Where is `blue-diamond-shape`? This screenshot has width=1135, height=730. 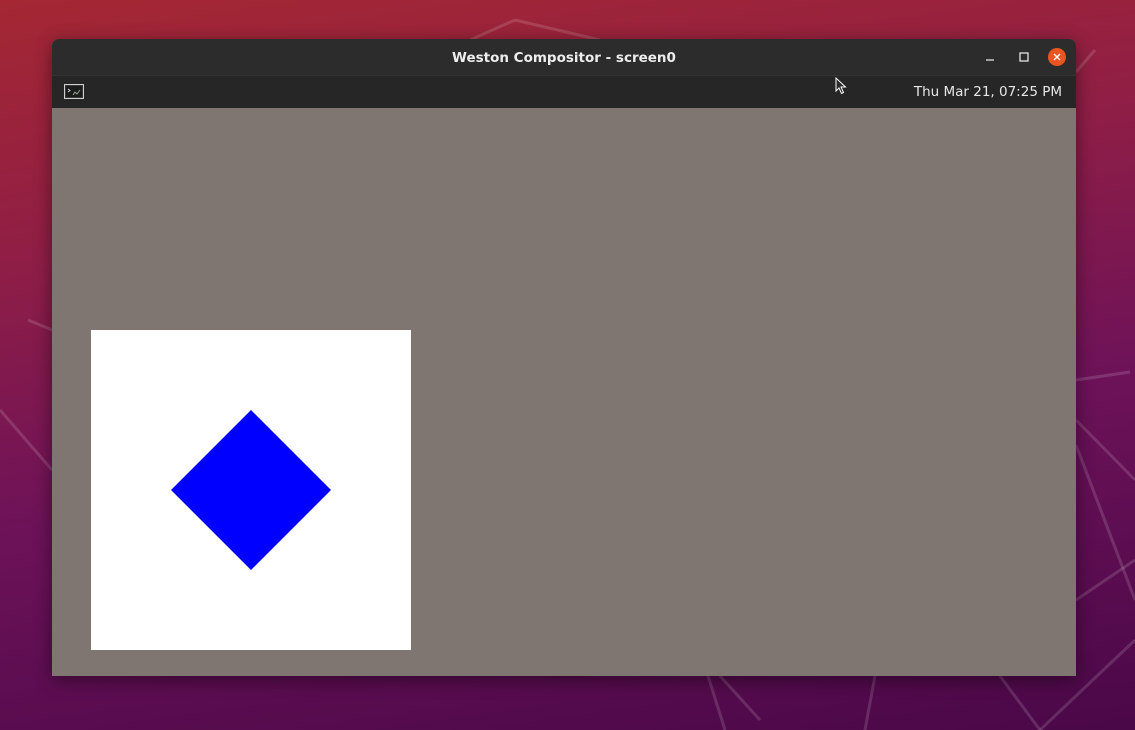
blue-diamond-shape is located at coordinates (251, 490).